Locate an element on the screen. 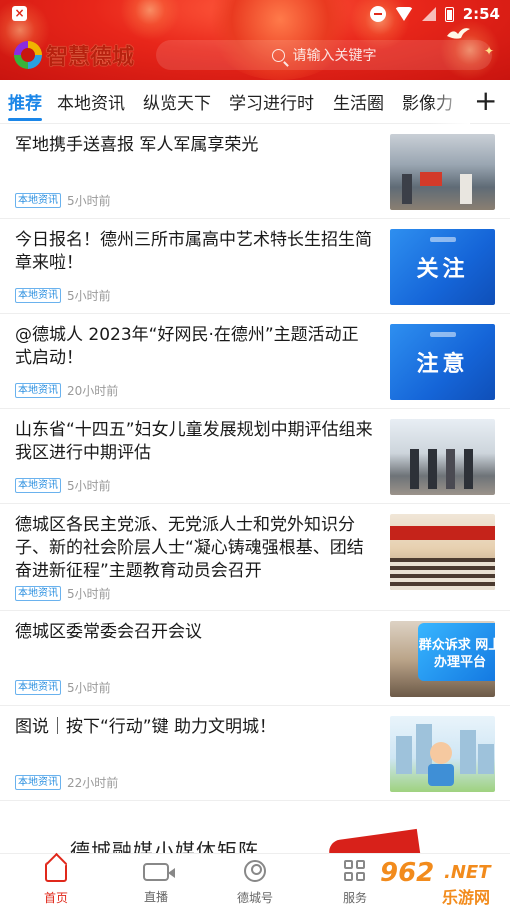 This screenshot has height=908, width=510. search-placeholder: 请输入关键字 is located at coordinates (334, 56).